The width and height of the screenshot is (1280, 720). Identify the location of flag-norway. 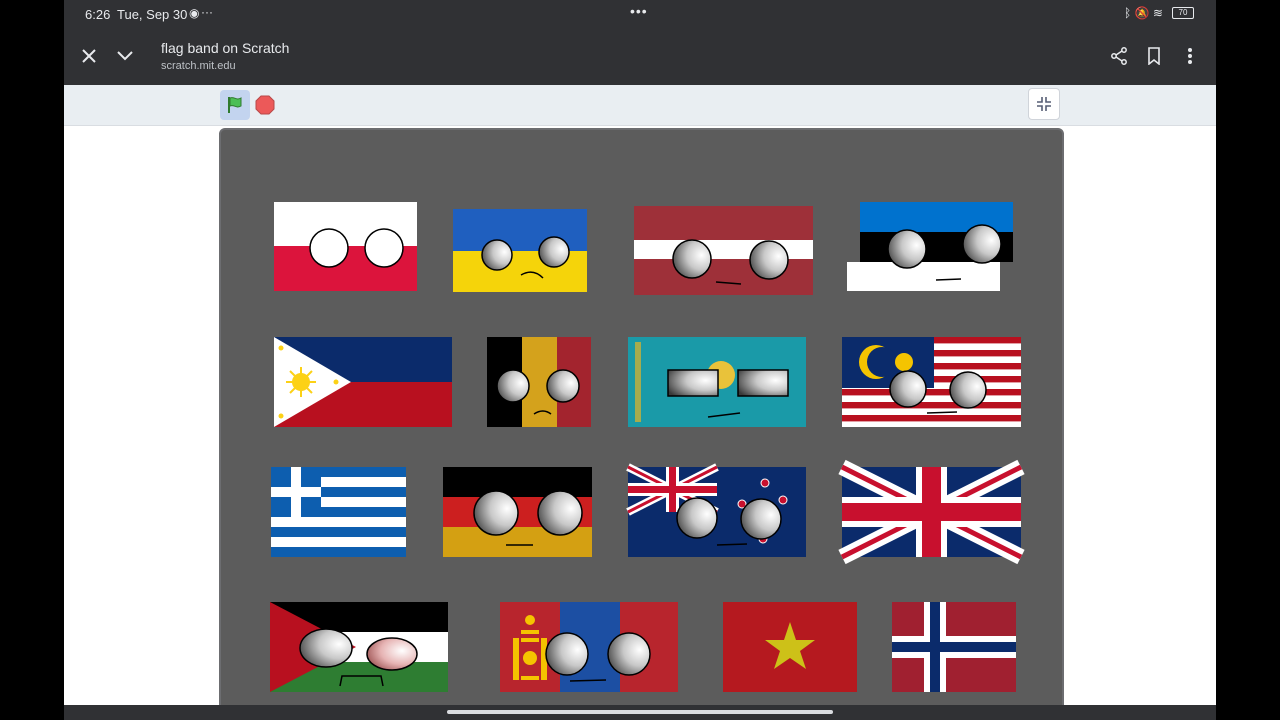
(954, 647).